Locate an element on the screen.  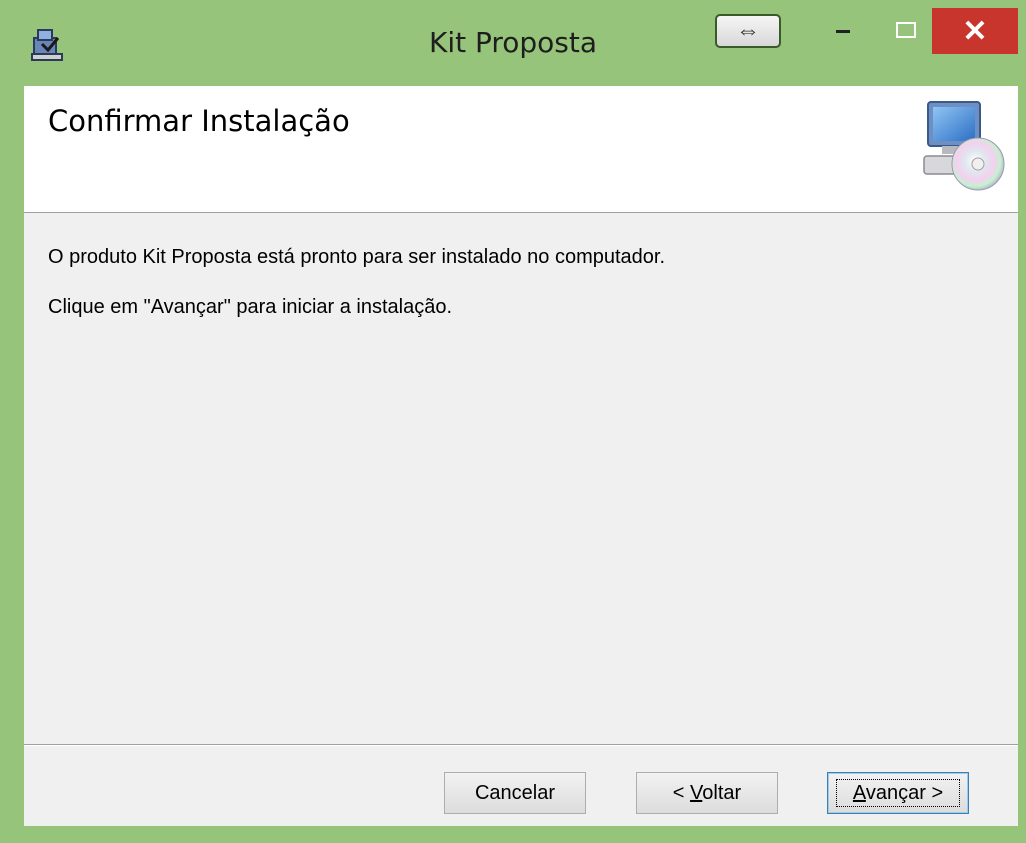
back-button-rest: oltar is located at coordinates (722, 792).